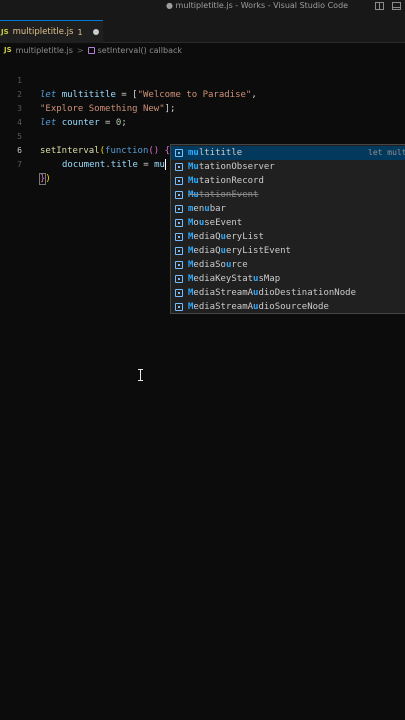 The width and height of the screenshot is (405, 720). Describe the element at coordinates (80, 32) in the screenshot. I see `problem-count-badge: 1` at that location.